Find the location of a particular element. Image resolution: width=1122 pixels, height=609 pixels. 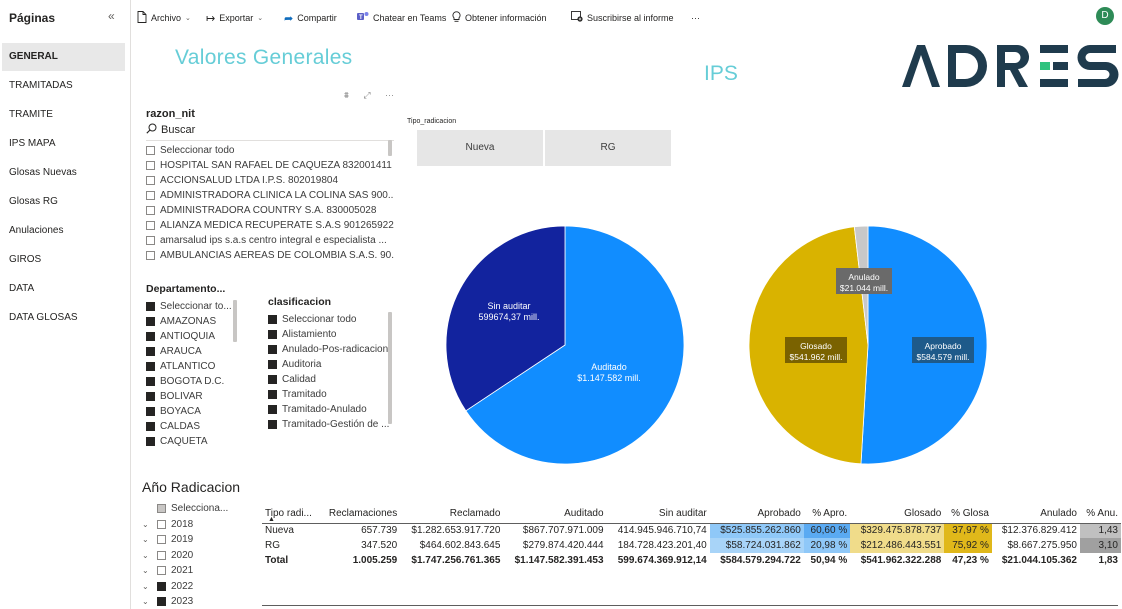

page-tab-giros: GIROS is located at coordinates (63, 260).